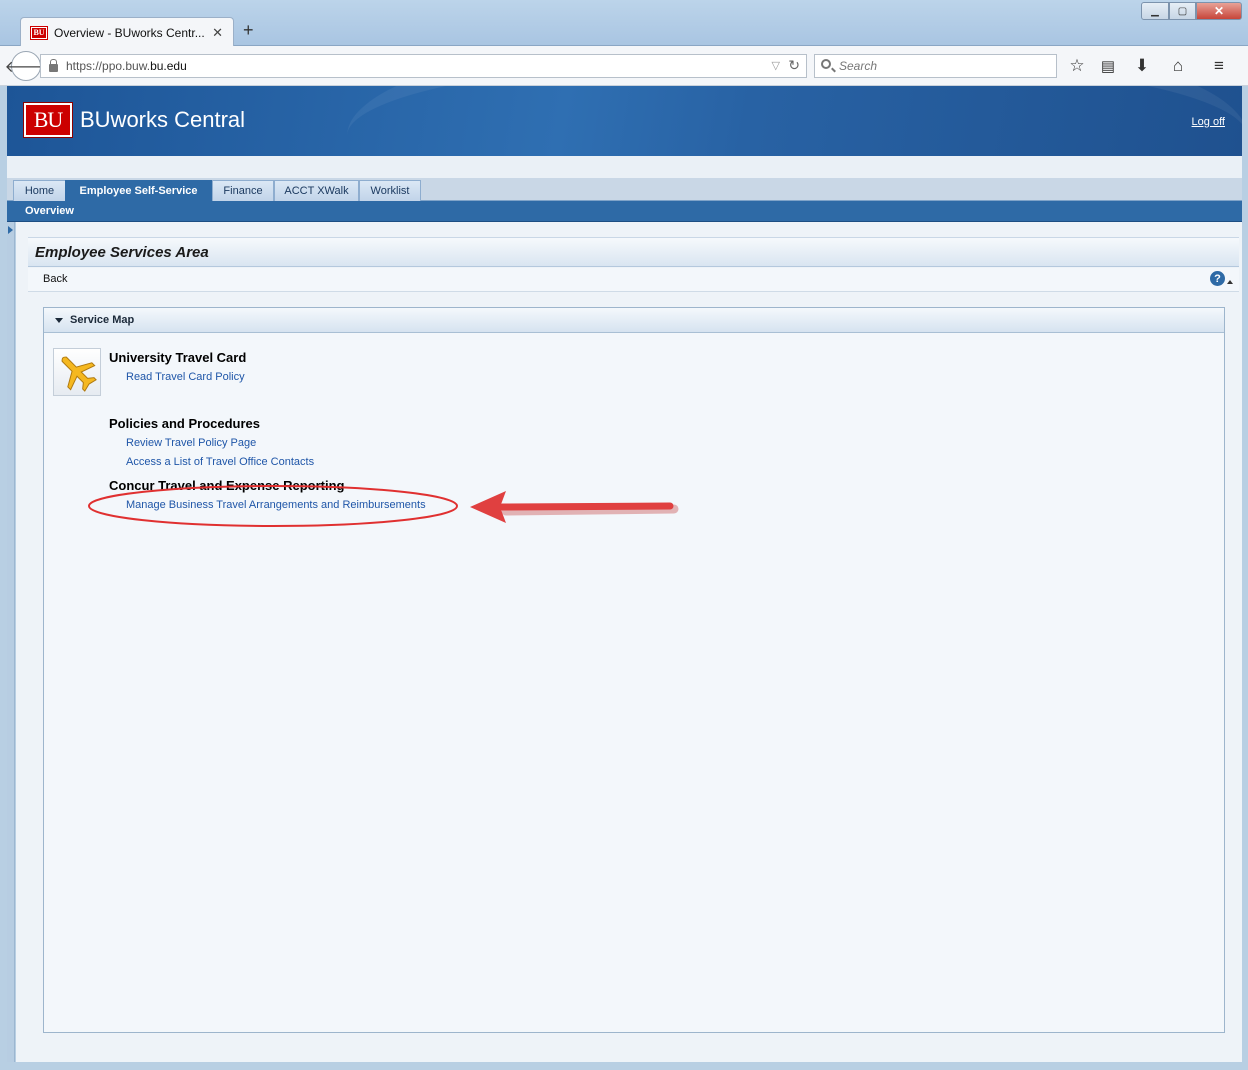  I want to click on link-review-travel-policy: Review Travel Policy Page, so click(191, 443).